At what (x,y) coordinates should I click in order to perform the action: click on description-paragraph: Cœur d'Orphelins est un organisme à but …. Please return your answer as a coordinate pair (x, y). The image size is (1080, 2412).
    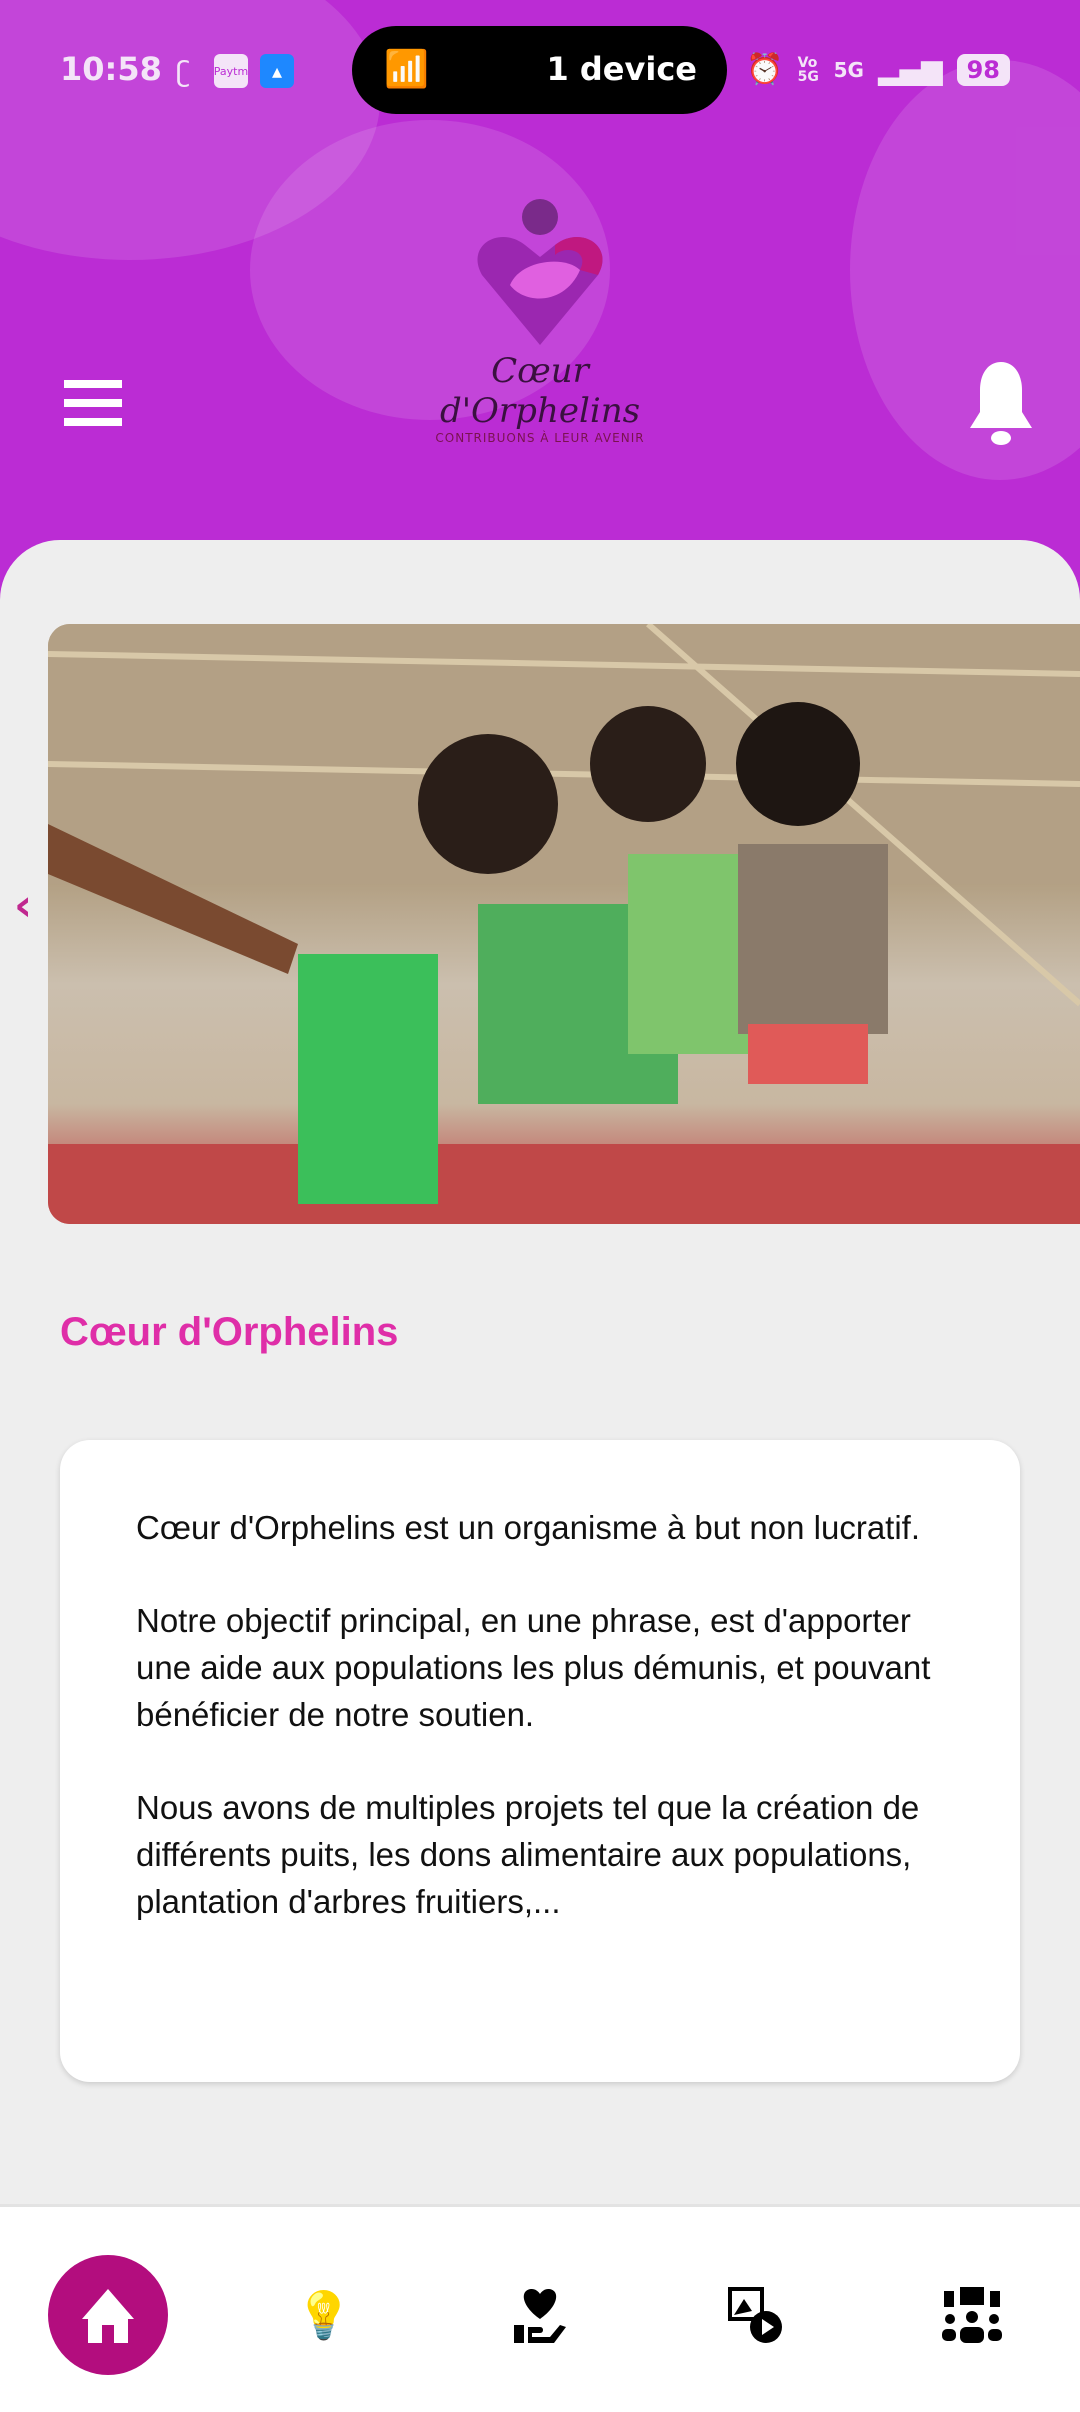
    Looking at the image, I should click on (528, 1527).